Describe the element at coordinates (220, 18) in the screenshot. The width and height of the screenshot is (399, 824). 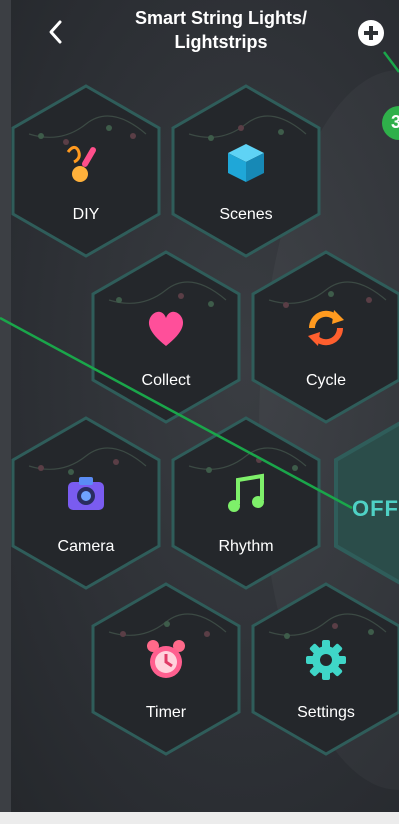
I see `page-title-line1: Smart String Lights/` at that location.